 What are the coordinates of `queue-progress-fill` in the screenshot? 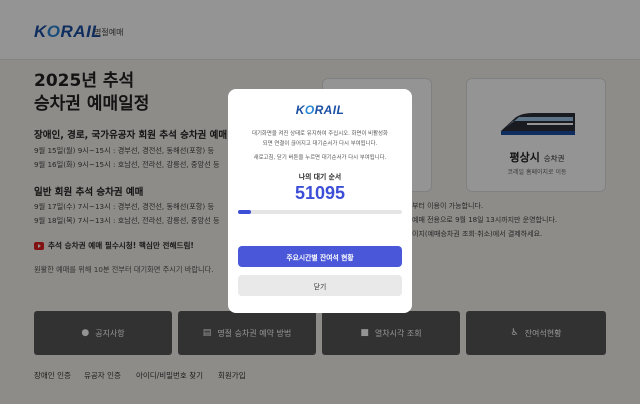 It's located at (245, 212).